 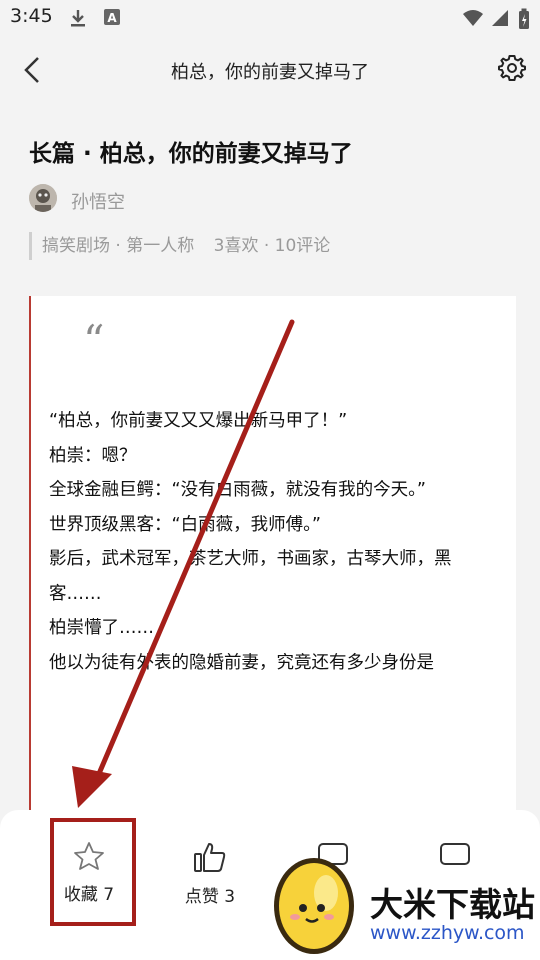 I want to click on svg-text: A, so click(x=112, y=18).